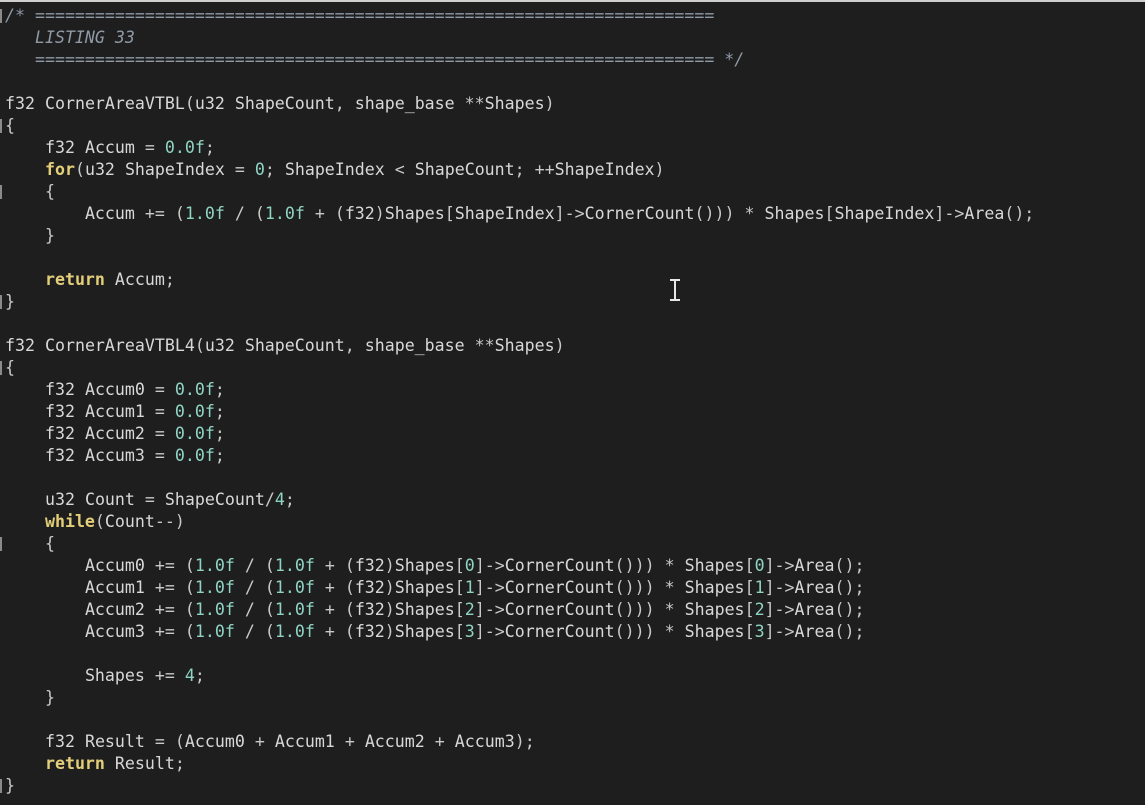  What do you see at coordinates (174, 169) in the screenshot?
I see `code-token-id: ShapeIndex` at bounding box center [174, 169].